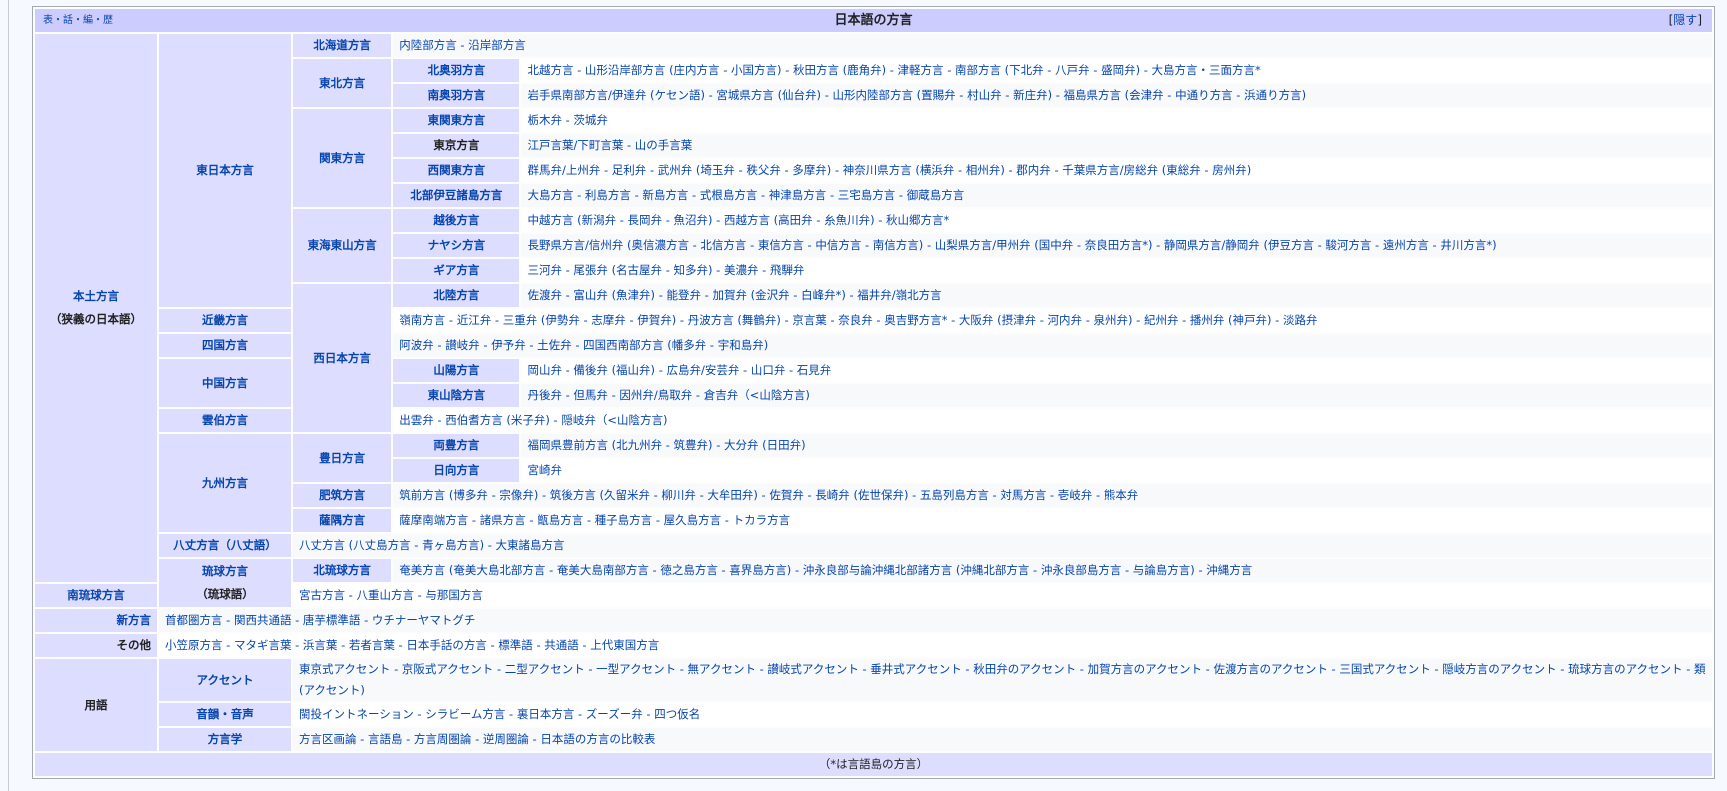 The width and height of the screenshot is (1727, 791). What do you see at coordinates (225, 420) in the screenshot?
I see `row-unpaku-label: 雲伯方言` at bounding box center [225, 420].